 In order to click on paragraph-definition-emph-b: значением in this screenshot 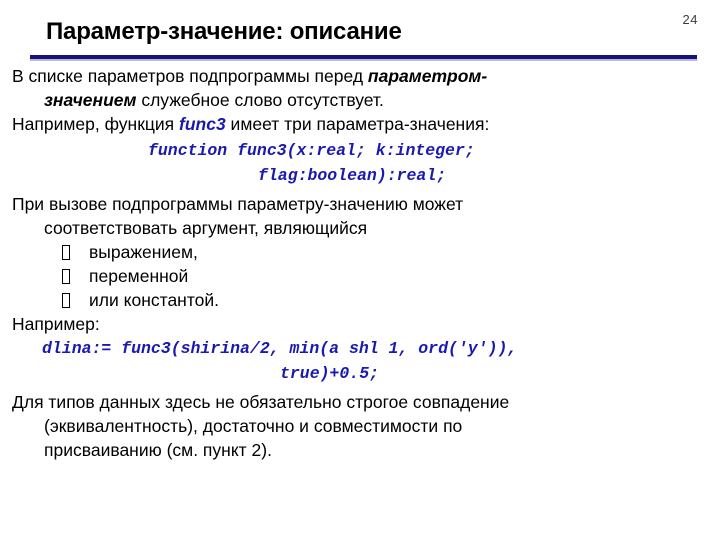, I will do `click(90, 100)`.